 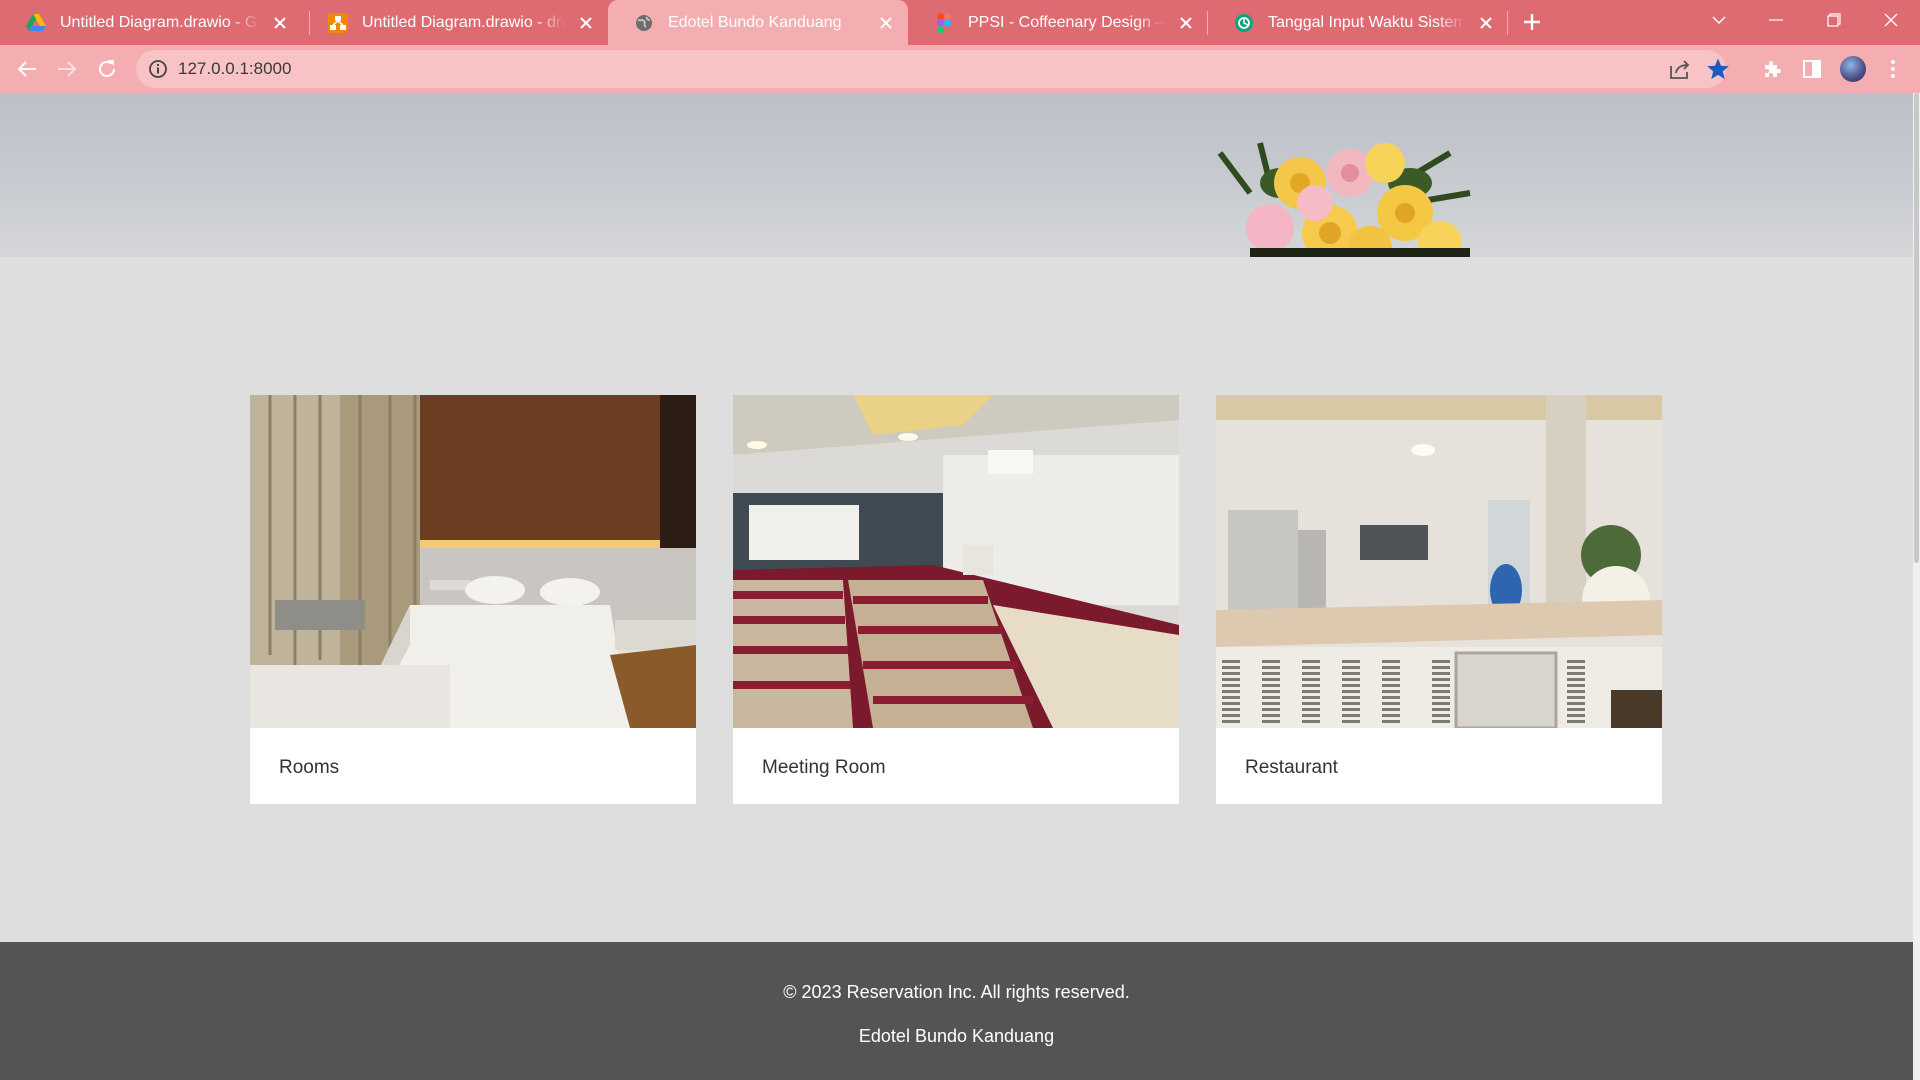 I want to click on puzzle-icon, so click(x=1773, y=69).